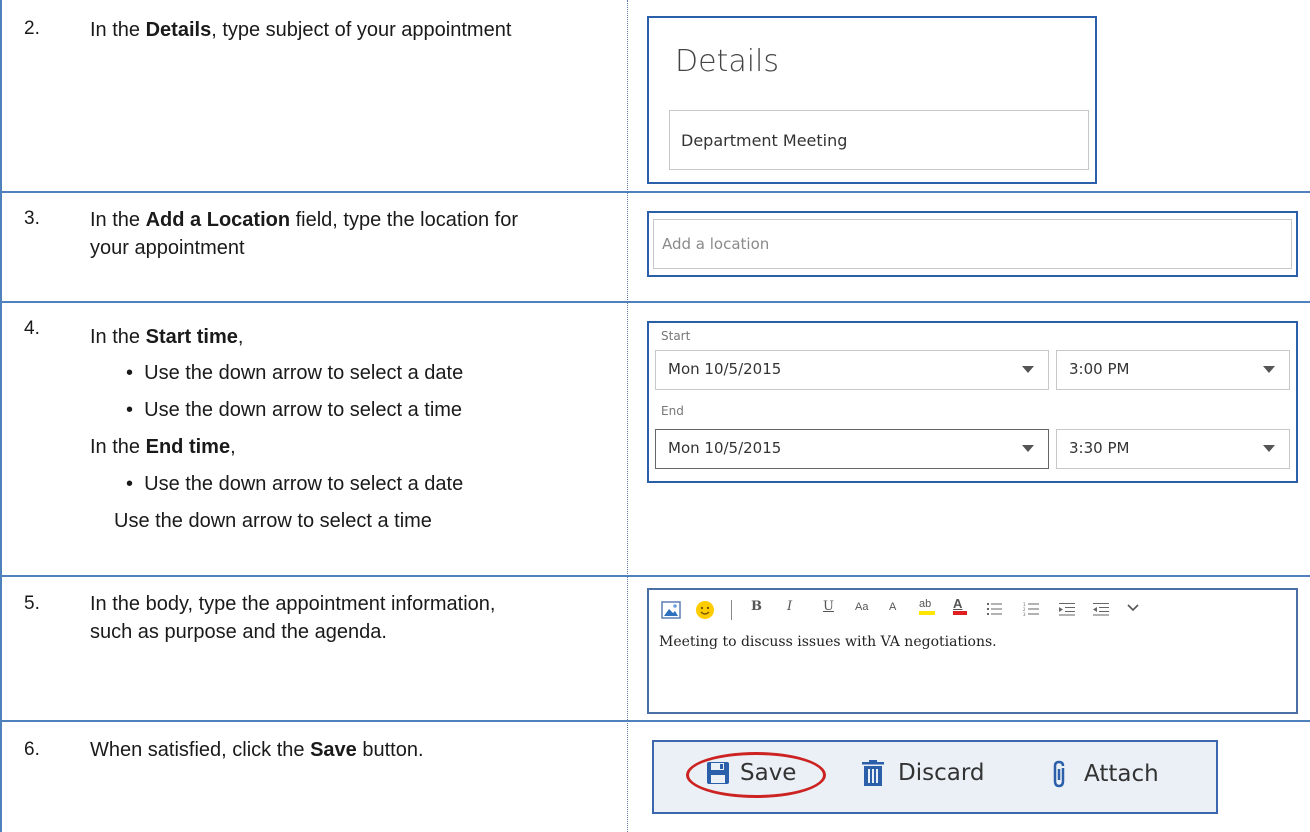  I want to click on column-divider, so click(627, 416).